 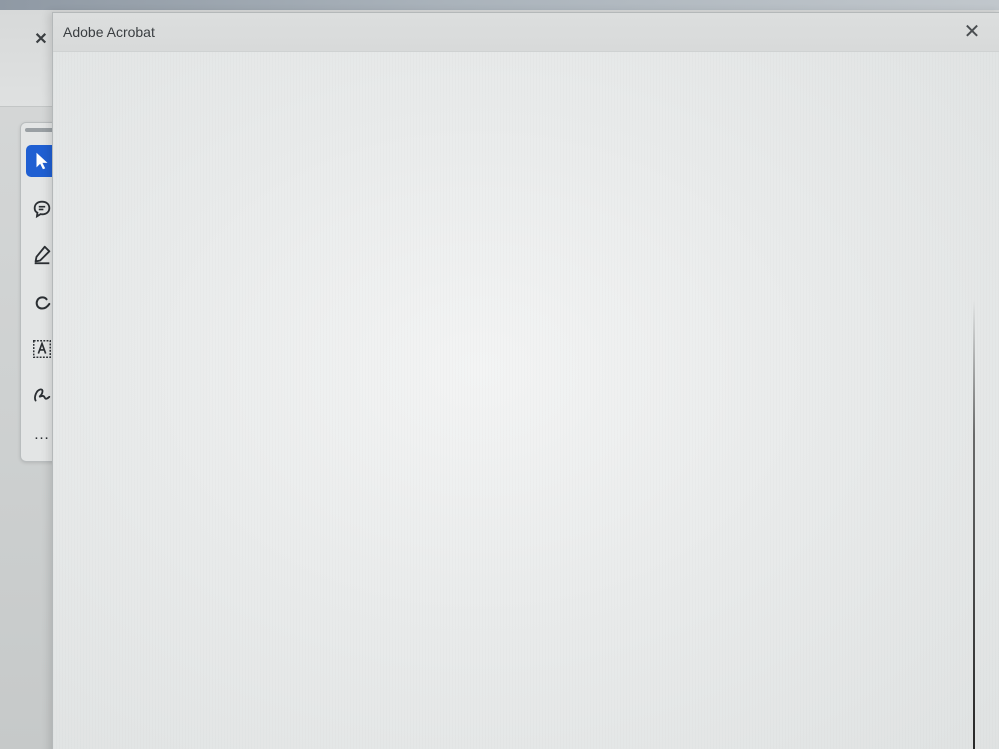 I want to click on dialog-title: Adobe Acrobat, so click(x=109, y=32).